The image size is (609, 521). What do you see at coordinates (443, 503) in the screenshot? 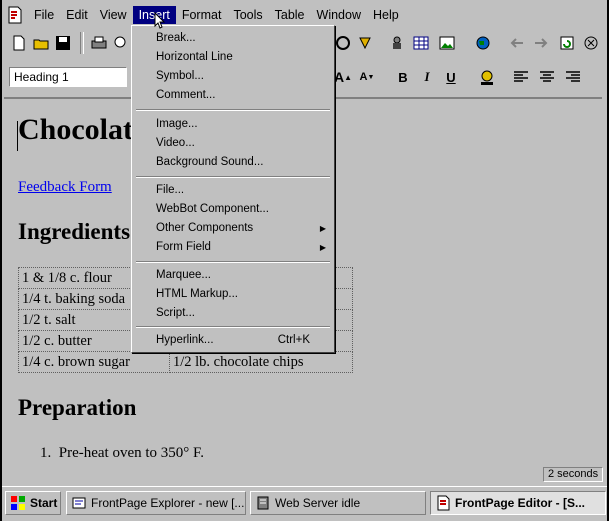
I see `frontpage-editor-icon` at bounding box center [443, 503].